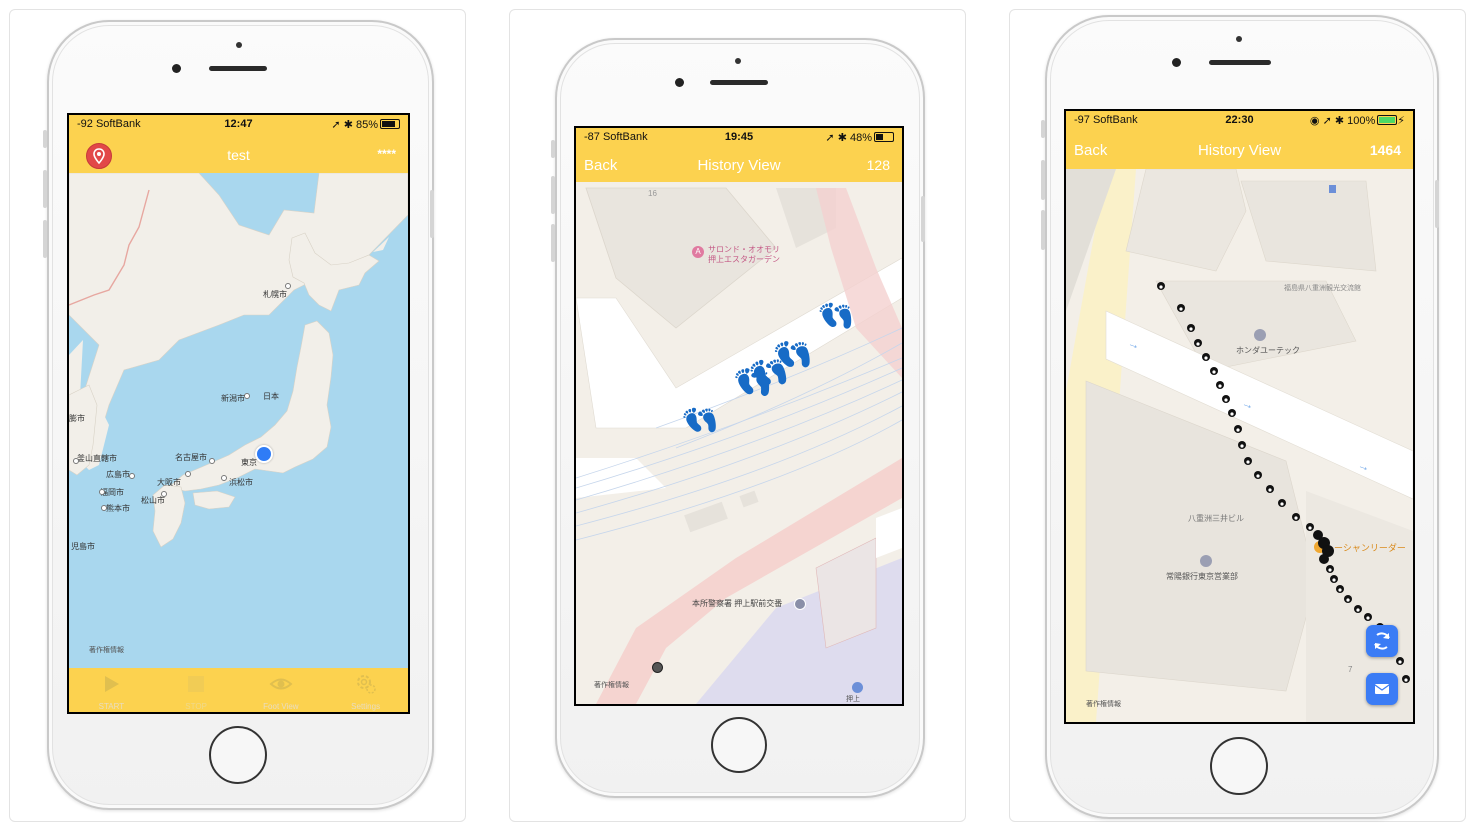 Image resolution: width=1476 pixels, height=832 pixels. Describe the element at coordinates (281, 684) in the screenshot. I see `eye-icon` at that location.